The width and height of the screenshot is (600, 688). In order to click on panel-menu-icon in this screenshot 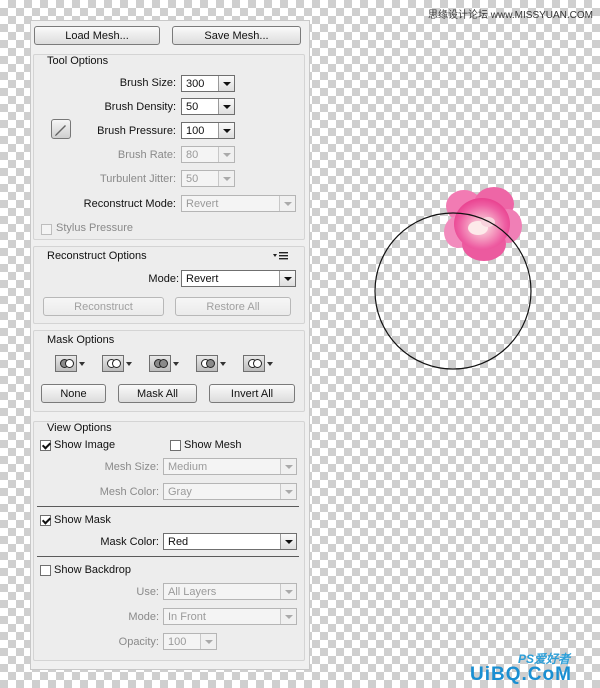, I will do `click(281, 256)`.